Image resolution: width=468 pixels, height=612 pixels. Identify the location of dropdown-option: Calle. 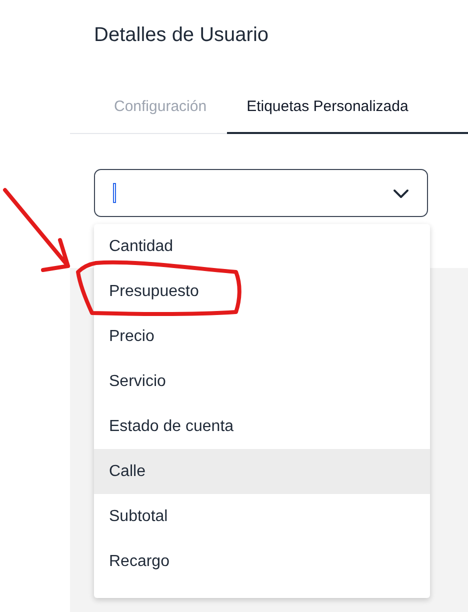
(262, 471).